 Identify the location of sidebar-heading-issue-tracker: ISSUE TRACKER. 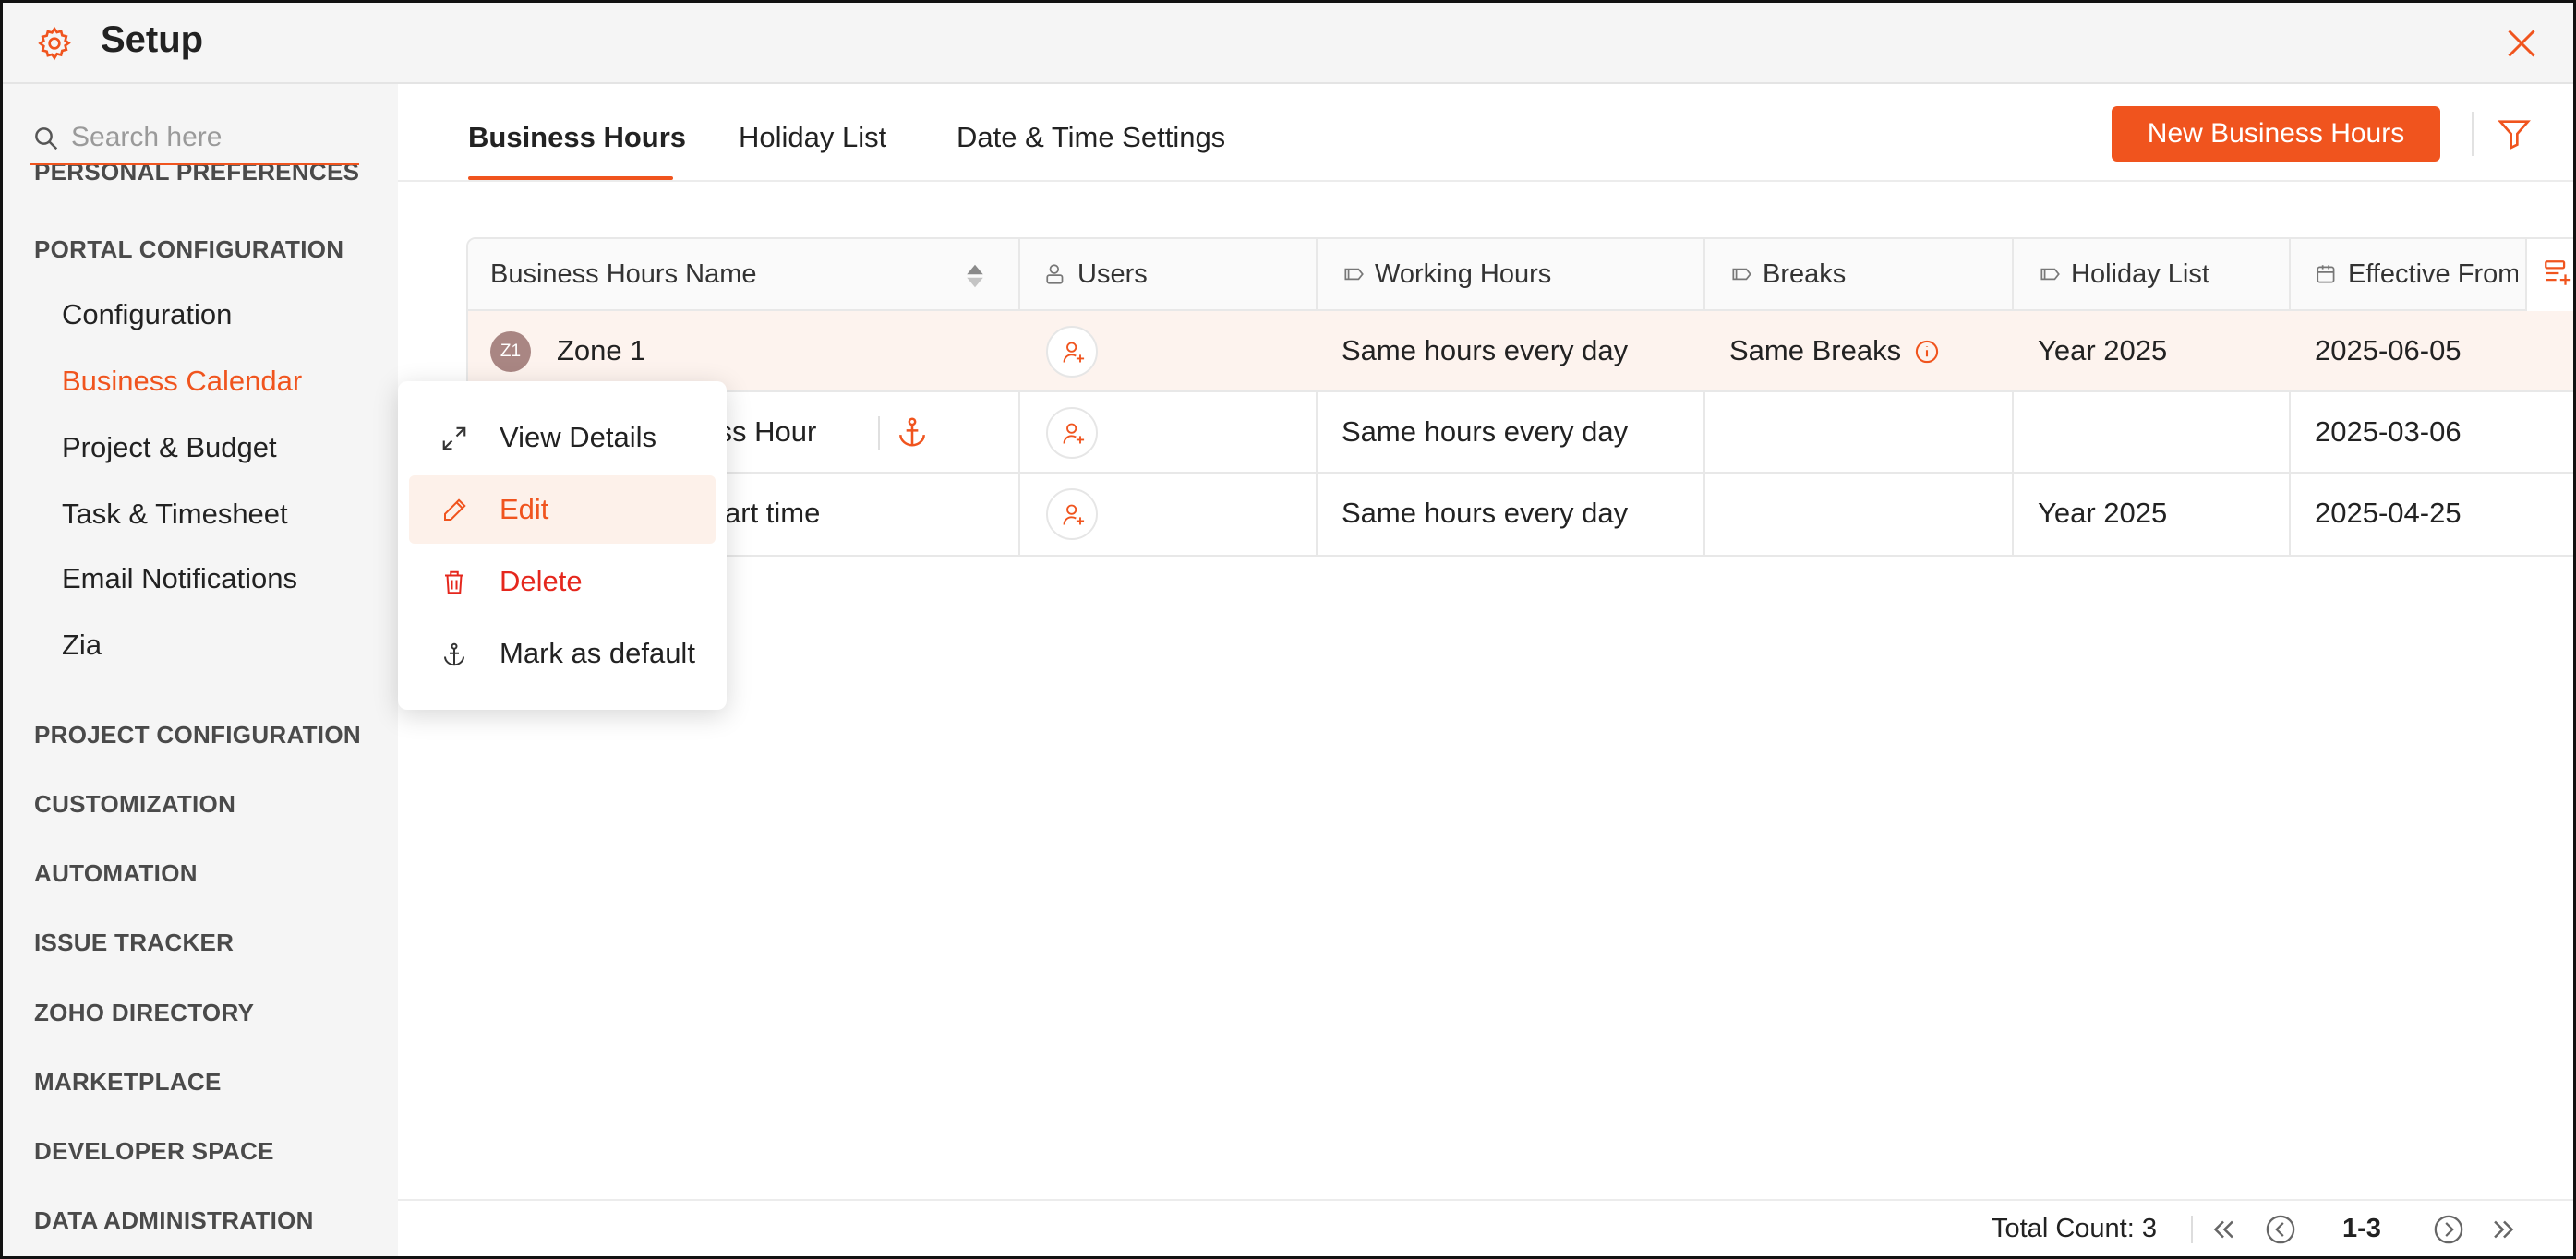
(134, 943).